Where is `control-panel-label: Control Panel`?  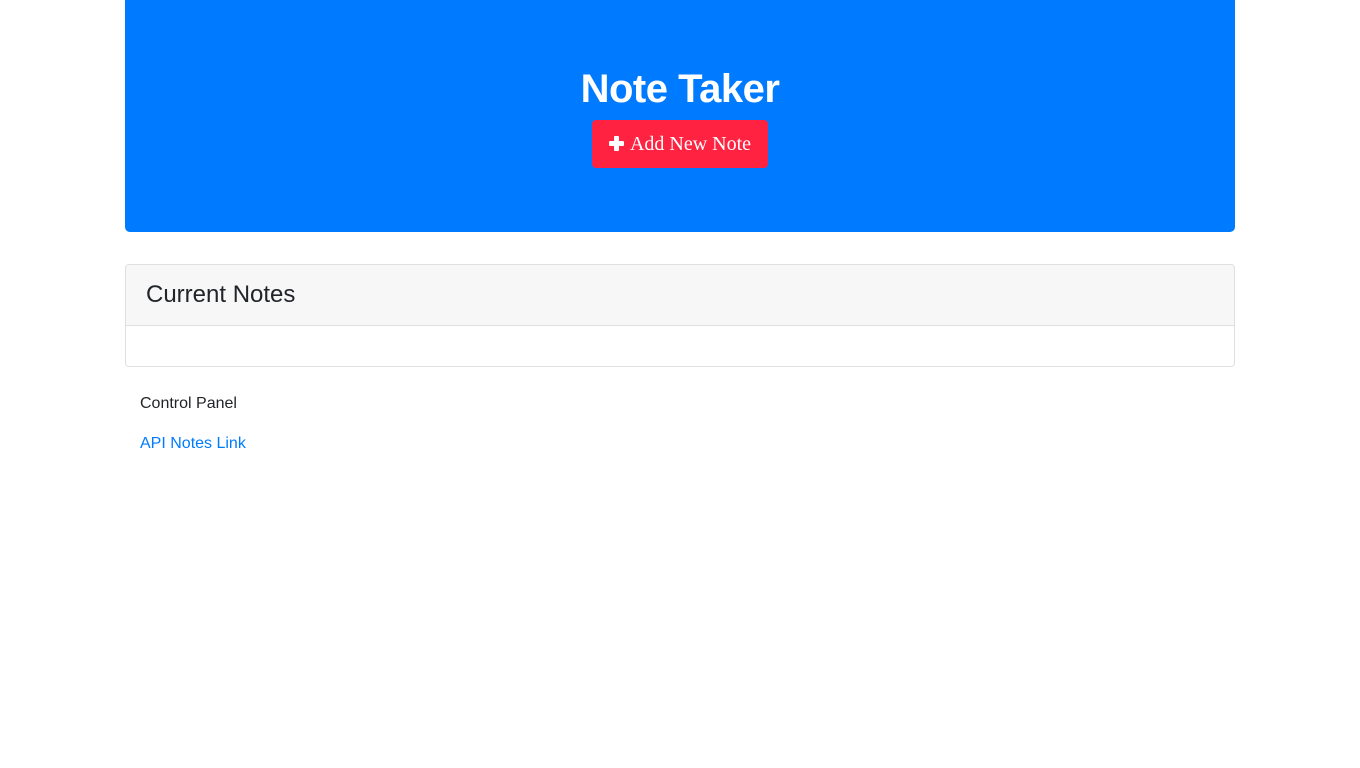 control-panel-label: Control Panel is located at coordinates (188, 403).